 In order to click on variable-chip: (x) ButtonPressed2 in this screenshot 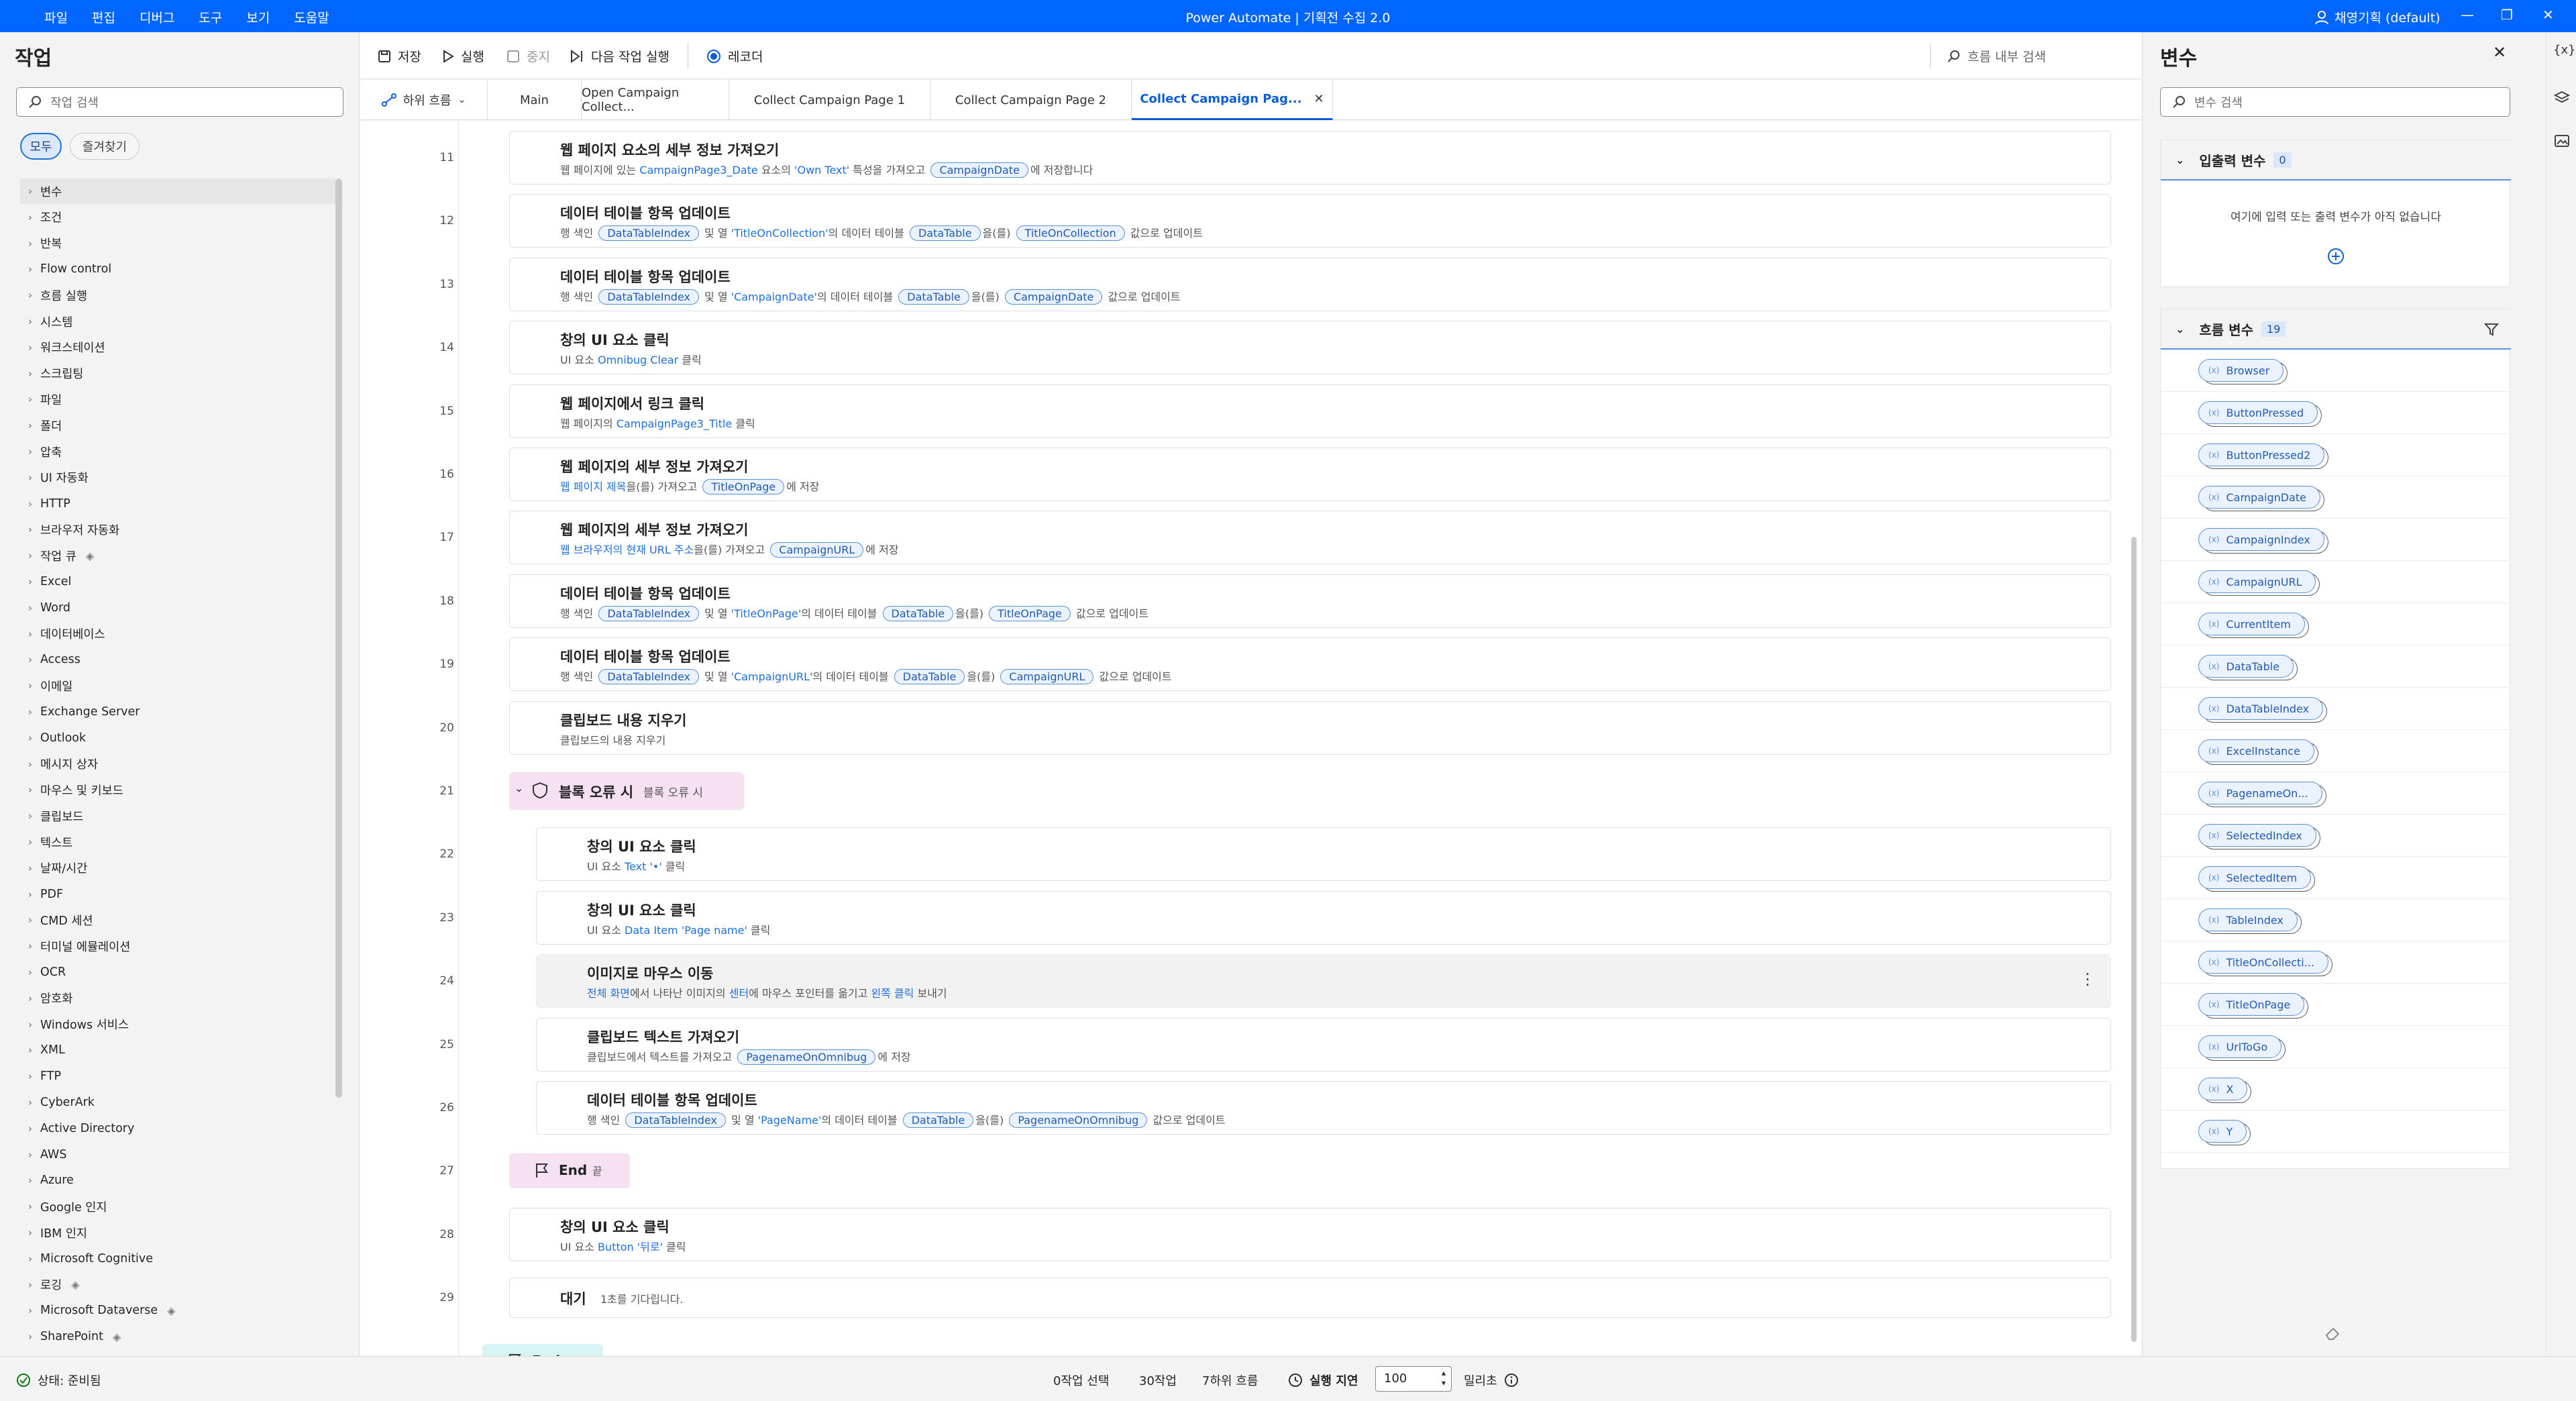, I will do `click(2261, 455)`.